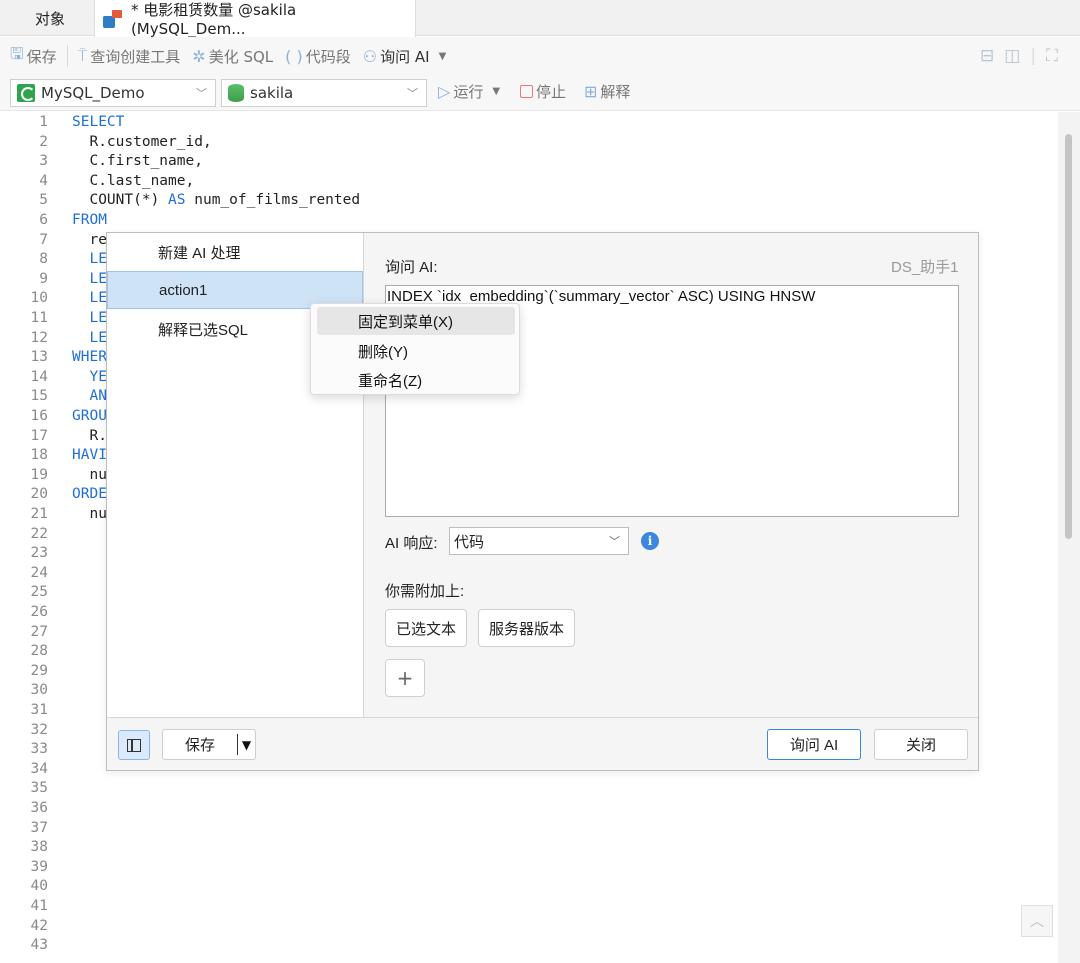 Image resolution: width=1080 pixels, height=963 pixels. What do you see at coordinates (43, 161) in the screenshot?
I see `line-number: 3` at bounding box center [43, 161].